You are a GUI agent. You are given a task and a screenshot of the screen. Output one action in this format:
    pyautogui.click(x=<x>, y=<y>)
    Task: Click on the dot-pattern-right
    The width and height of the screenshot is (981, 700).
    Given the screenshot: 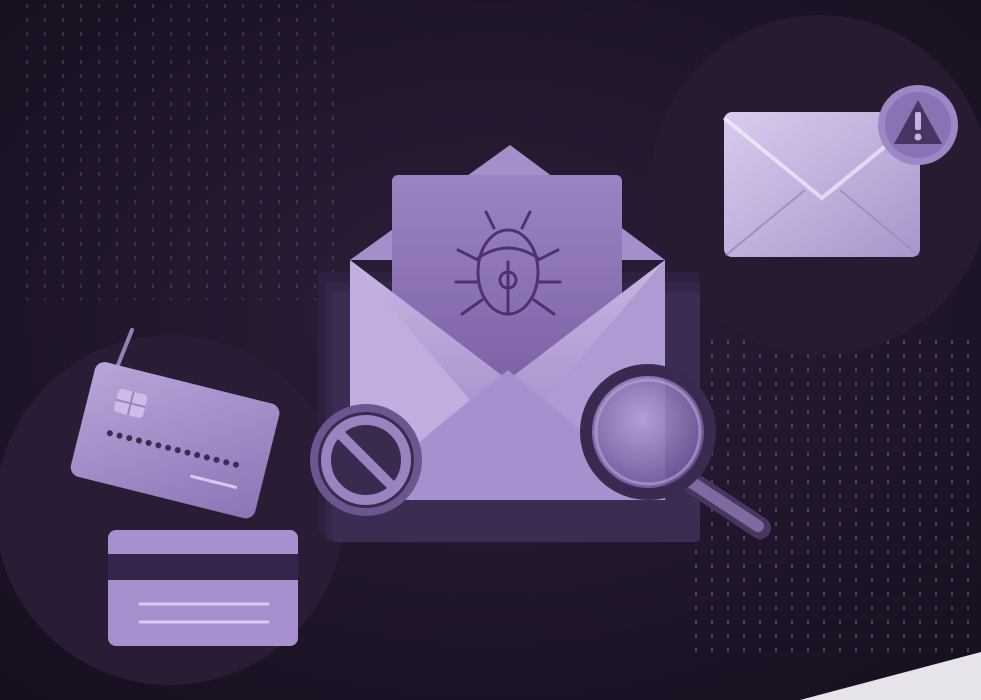 What is the action you would take?
    pyautogui.click(x=835, y=495)
    